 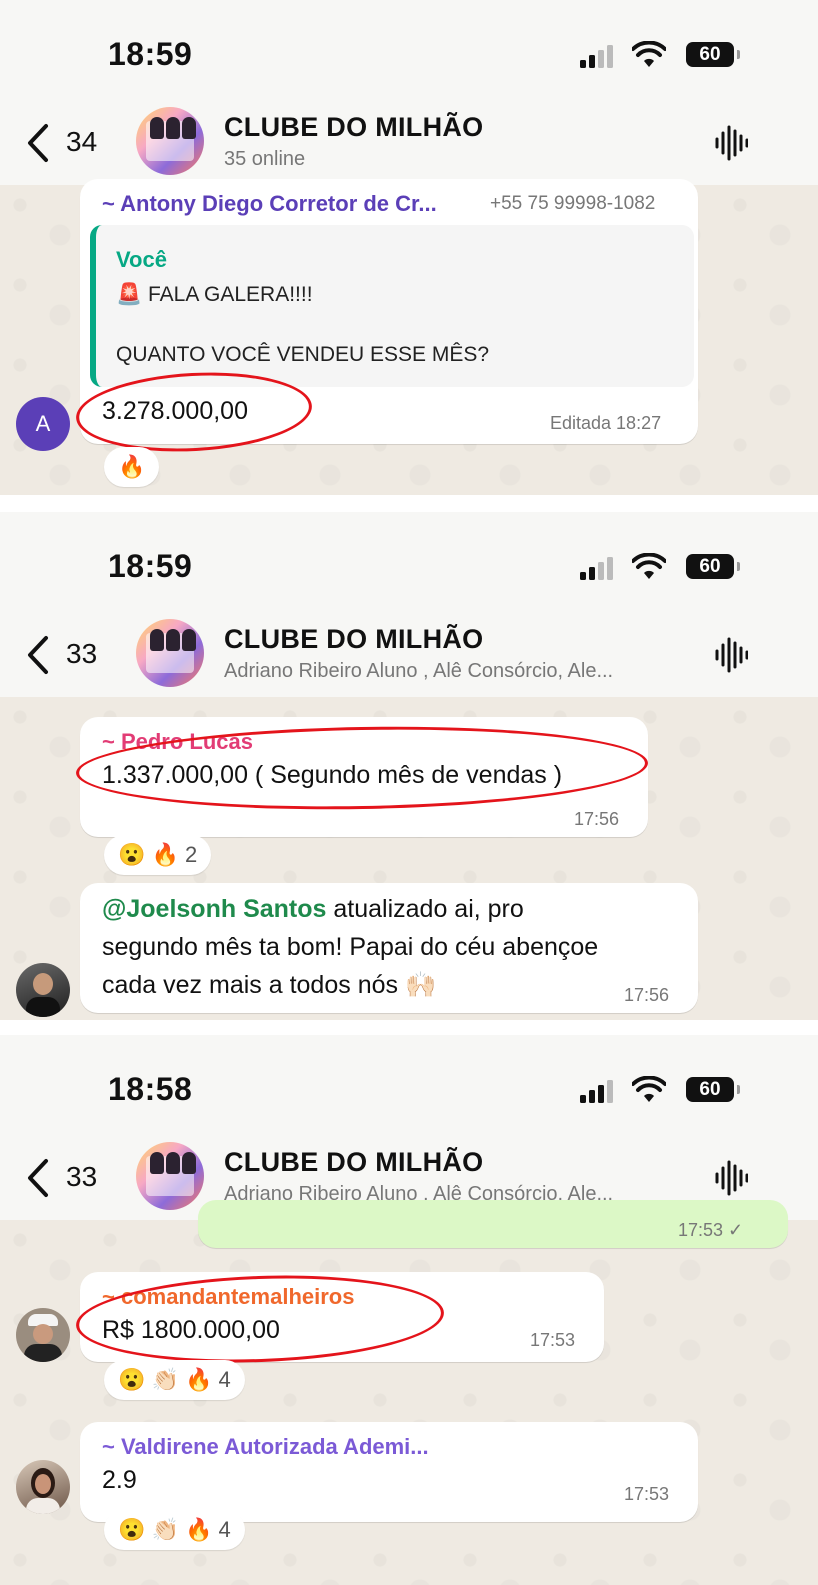 What do you see at coordinates (158, 855) in the screenshot?
I see `reactions: 😮 🔥 2` at bounding box center [158, 855].